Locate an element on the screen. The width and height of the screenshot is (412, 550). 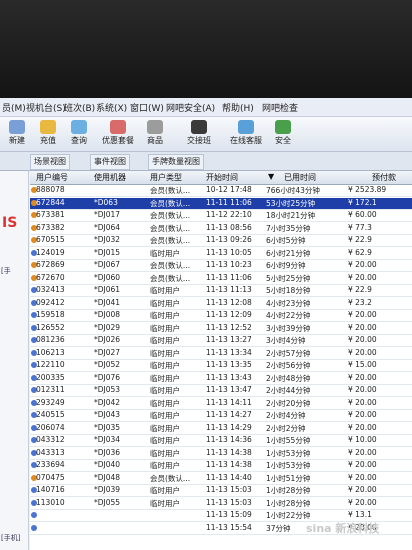
col-user-type: 用户类型 is located at coordinates (166, 177).